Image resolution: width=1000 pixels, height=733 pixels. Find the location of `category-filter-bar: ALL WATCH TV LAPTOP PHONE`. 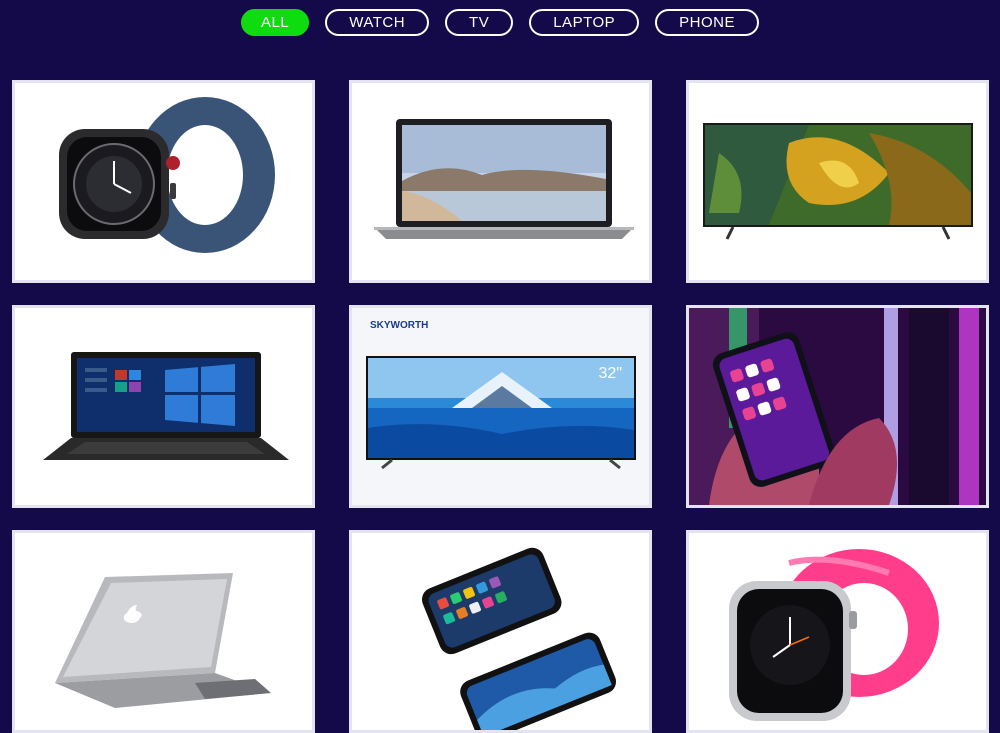

category-filter-bar: ALL WATCH TV LAPTOP PHONE is located at coordinates (500, 22).